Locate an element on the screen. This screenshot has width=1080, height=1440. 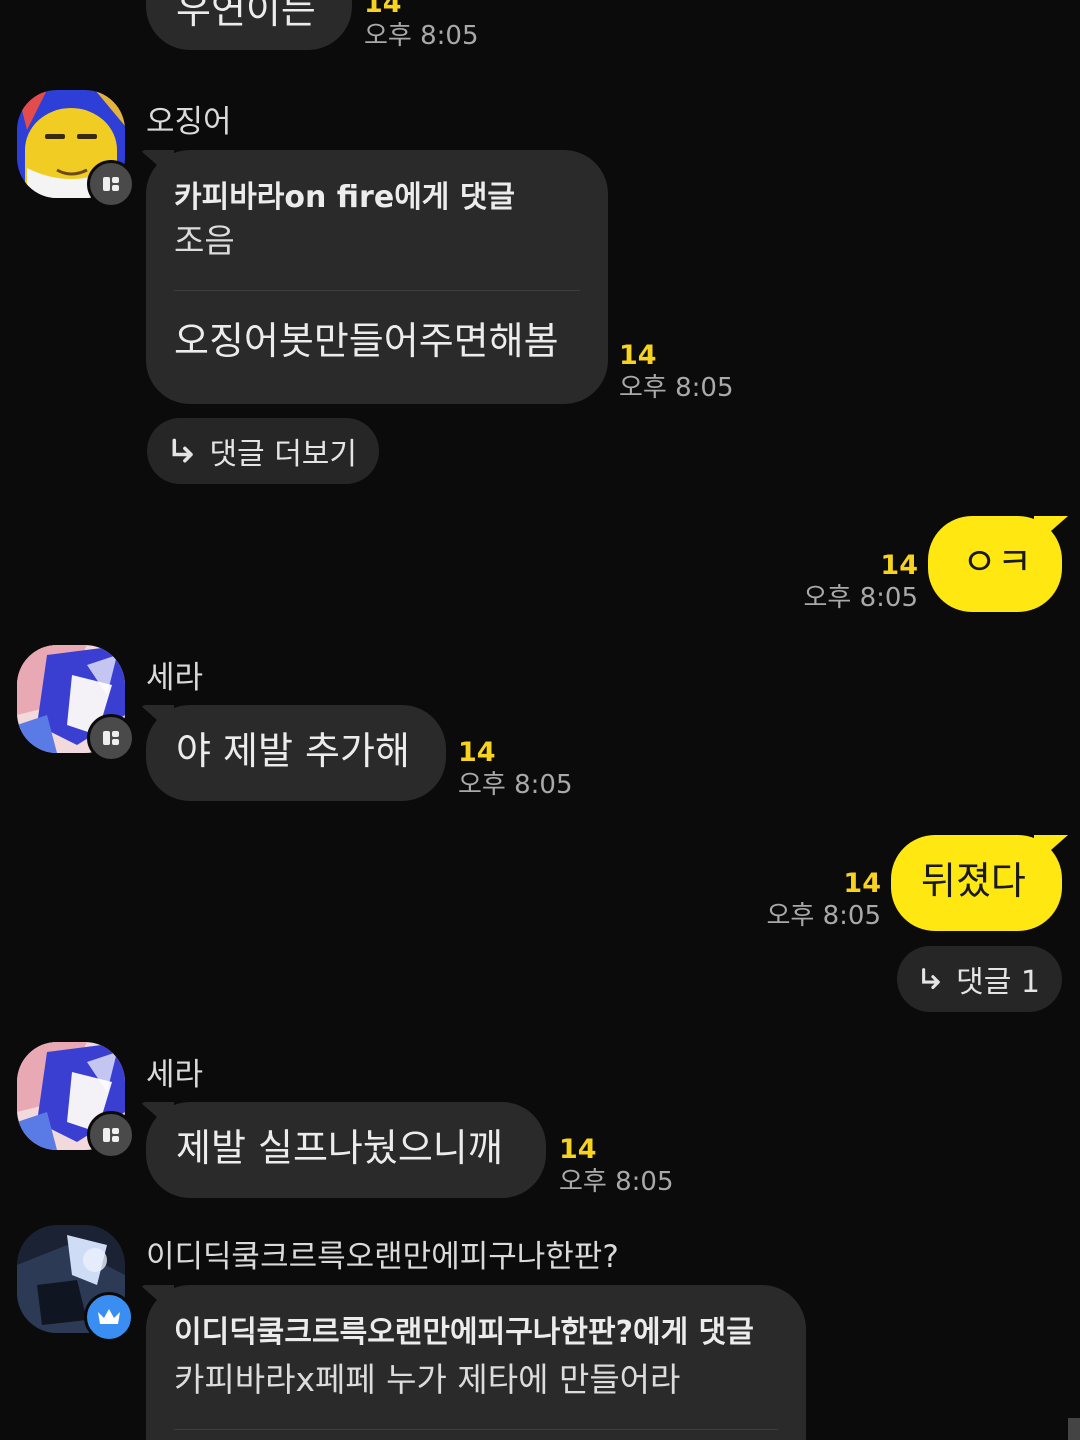
quoted-text: 카피바라x페페 누가 제타에 만들어라 is located at coordinates (427, 1379).